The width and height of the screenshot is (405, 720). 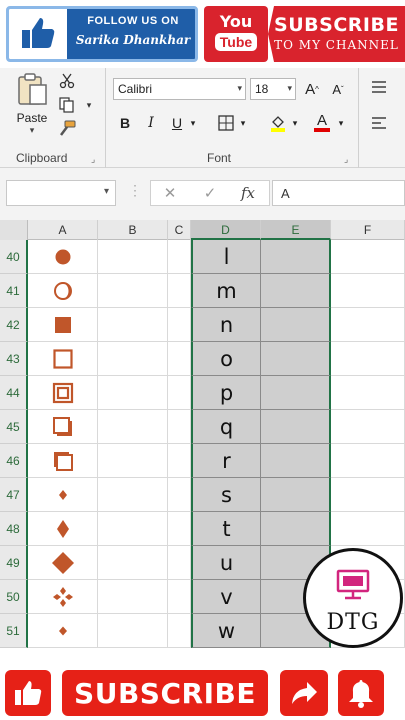 What do you see at coordinates (165, 693) in the screenshot?
I see `subscribe-button: SUBSCRIBE` at bounding box center [165, 693].